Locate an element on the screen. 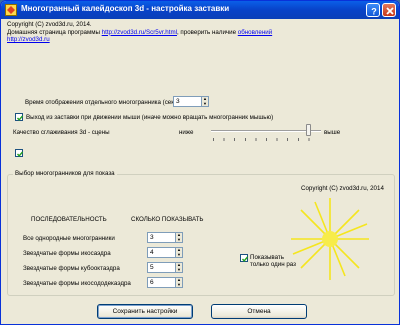 The image size is (400, 325). display-time-spinner: 3 ▲ ▼ is located at coordinates (191, 101).